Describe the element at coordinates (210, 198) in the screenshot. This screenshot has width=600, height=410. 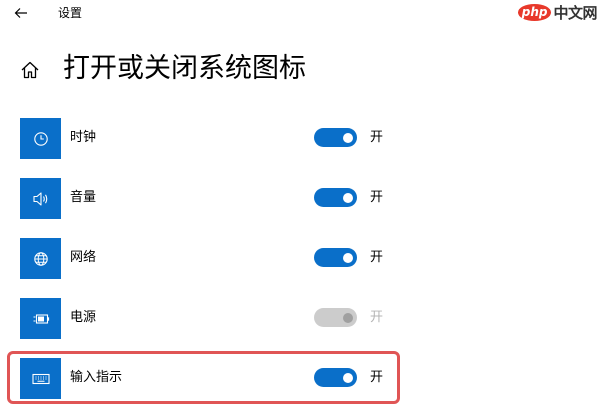
I see `setting-row-volume: 音量 开` at that location.